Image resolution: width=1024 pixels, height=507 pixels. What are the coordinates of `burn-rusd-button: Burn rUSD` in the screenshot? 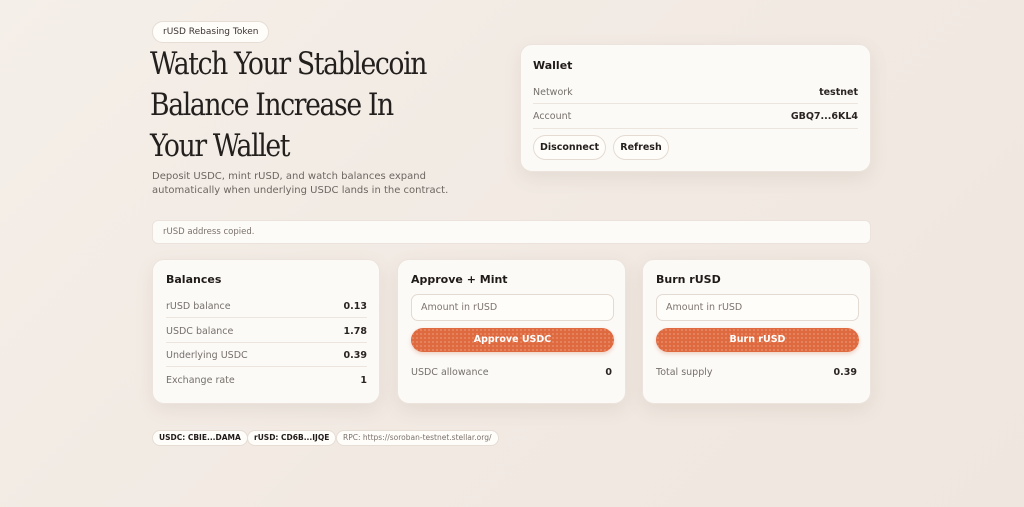 It's located at (757, 340).